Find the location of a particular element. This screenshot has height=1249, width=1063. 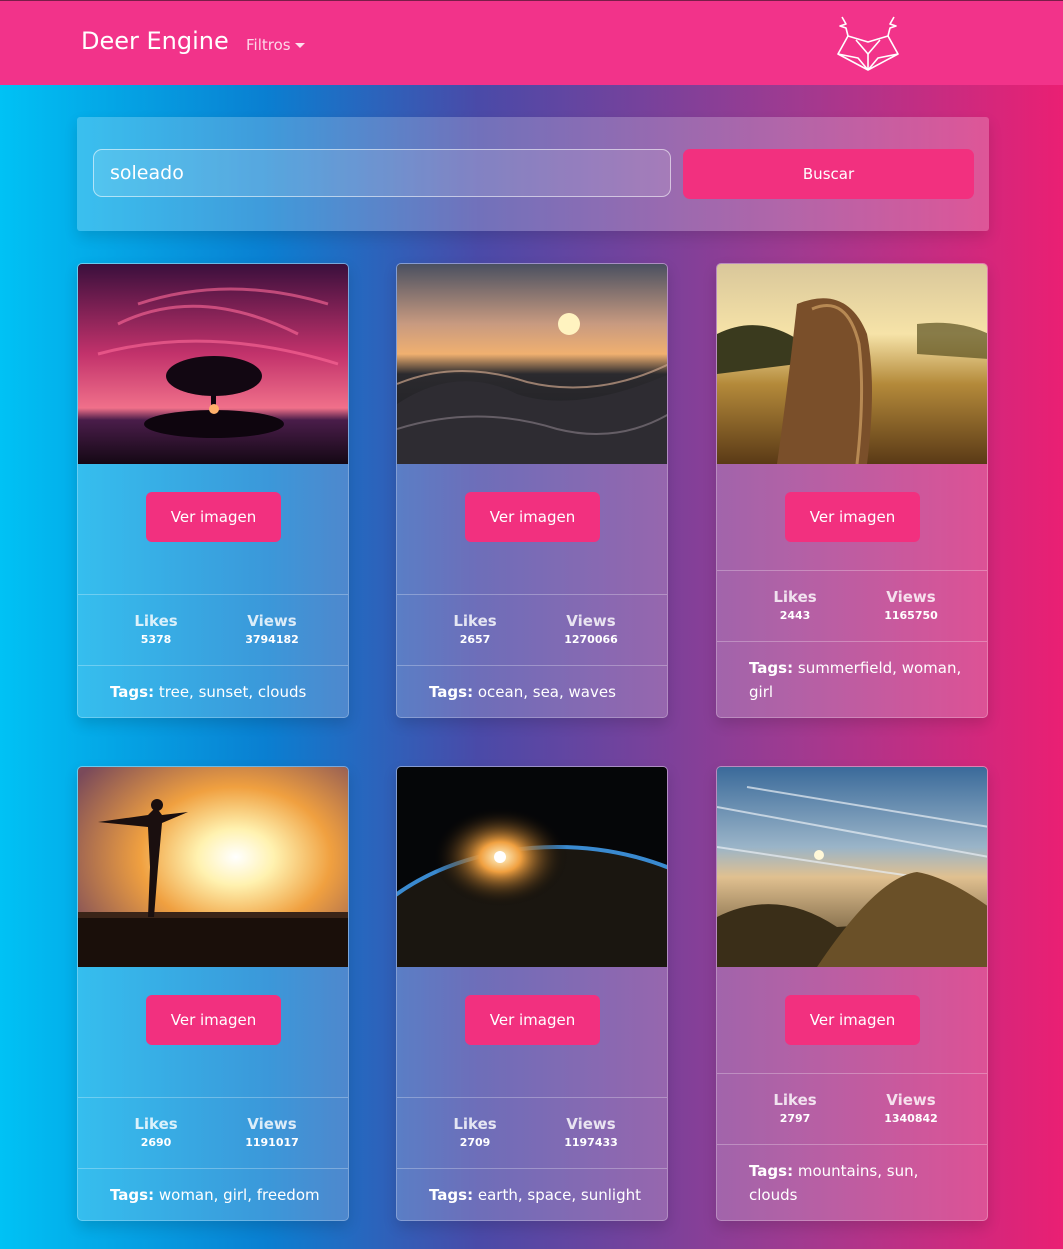

views-stat: Views 1165750 is located at coordinates (911, 596).